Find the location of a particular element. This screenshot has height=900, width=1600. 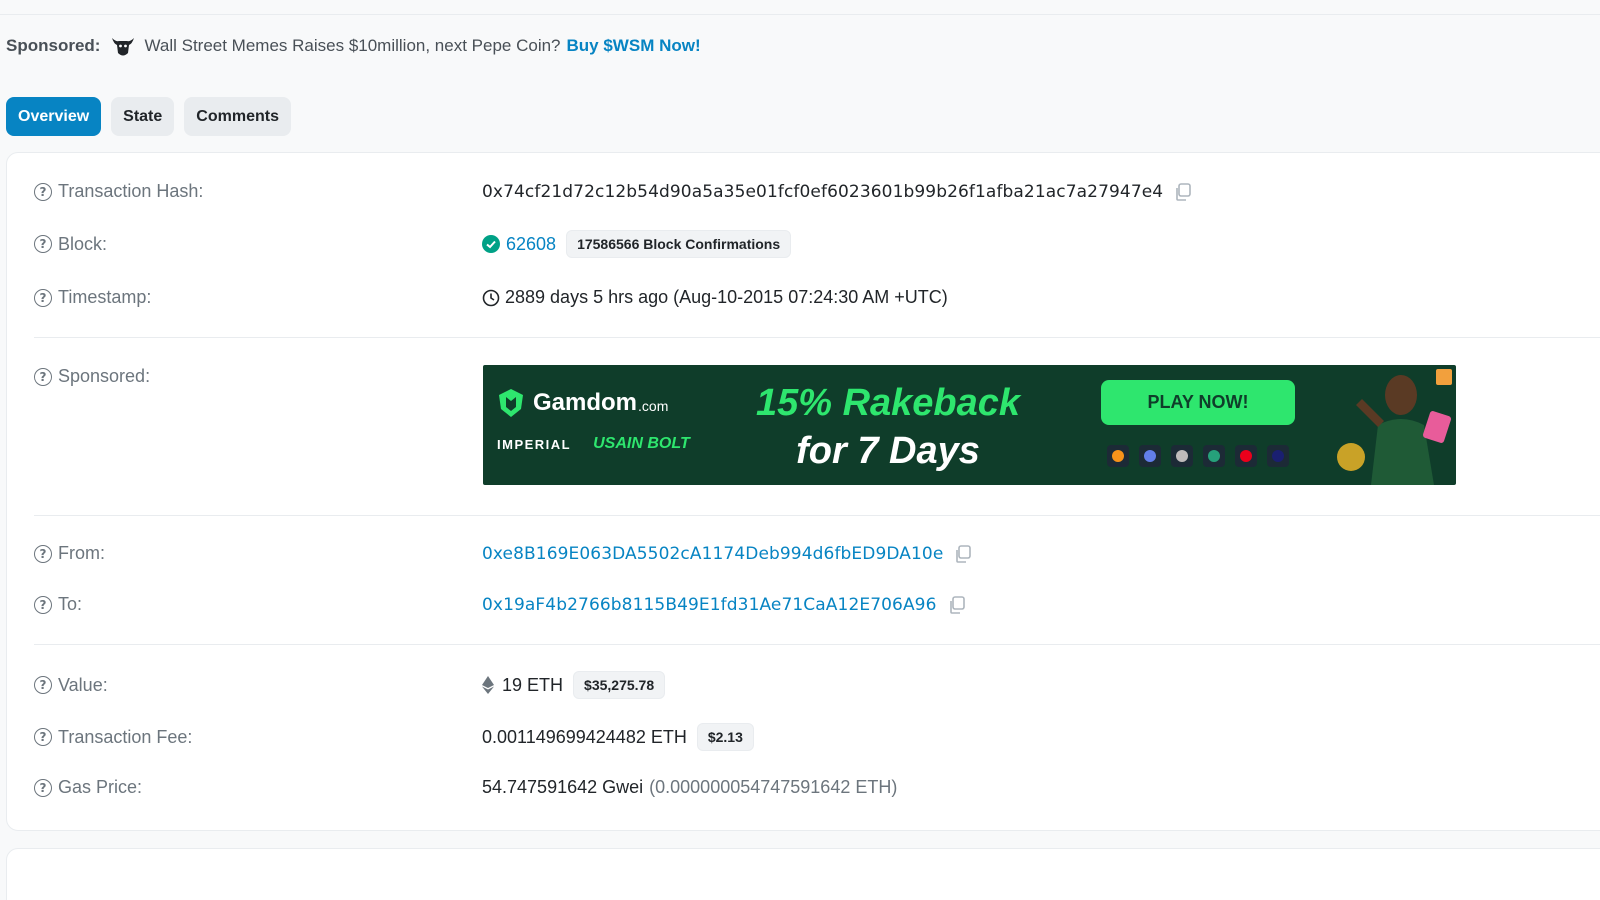

sponsored-label: Sponsored: is located at coordinates (53, 45).